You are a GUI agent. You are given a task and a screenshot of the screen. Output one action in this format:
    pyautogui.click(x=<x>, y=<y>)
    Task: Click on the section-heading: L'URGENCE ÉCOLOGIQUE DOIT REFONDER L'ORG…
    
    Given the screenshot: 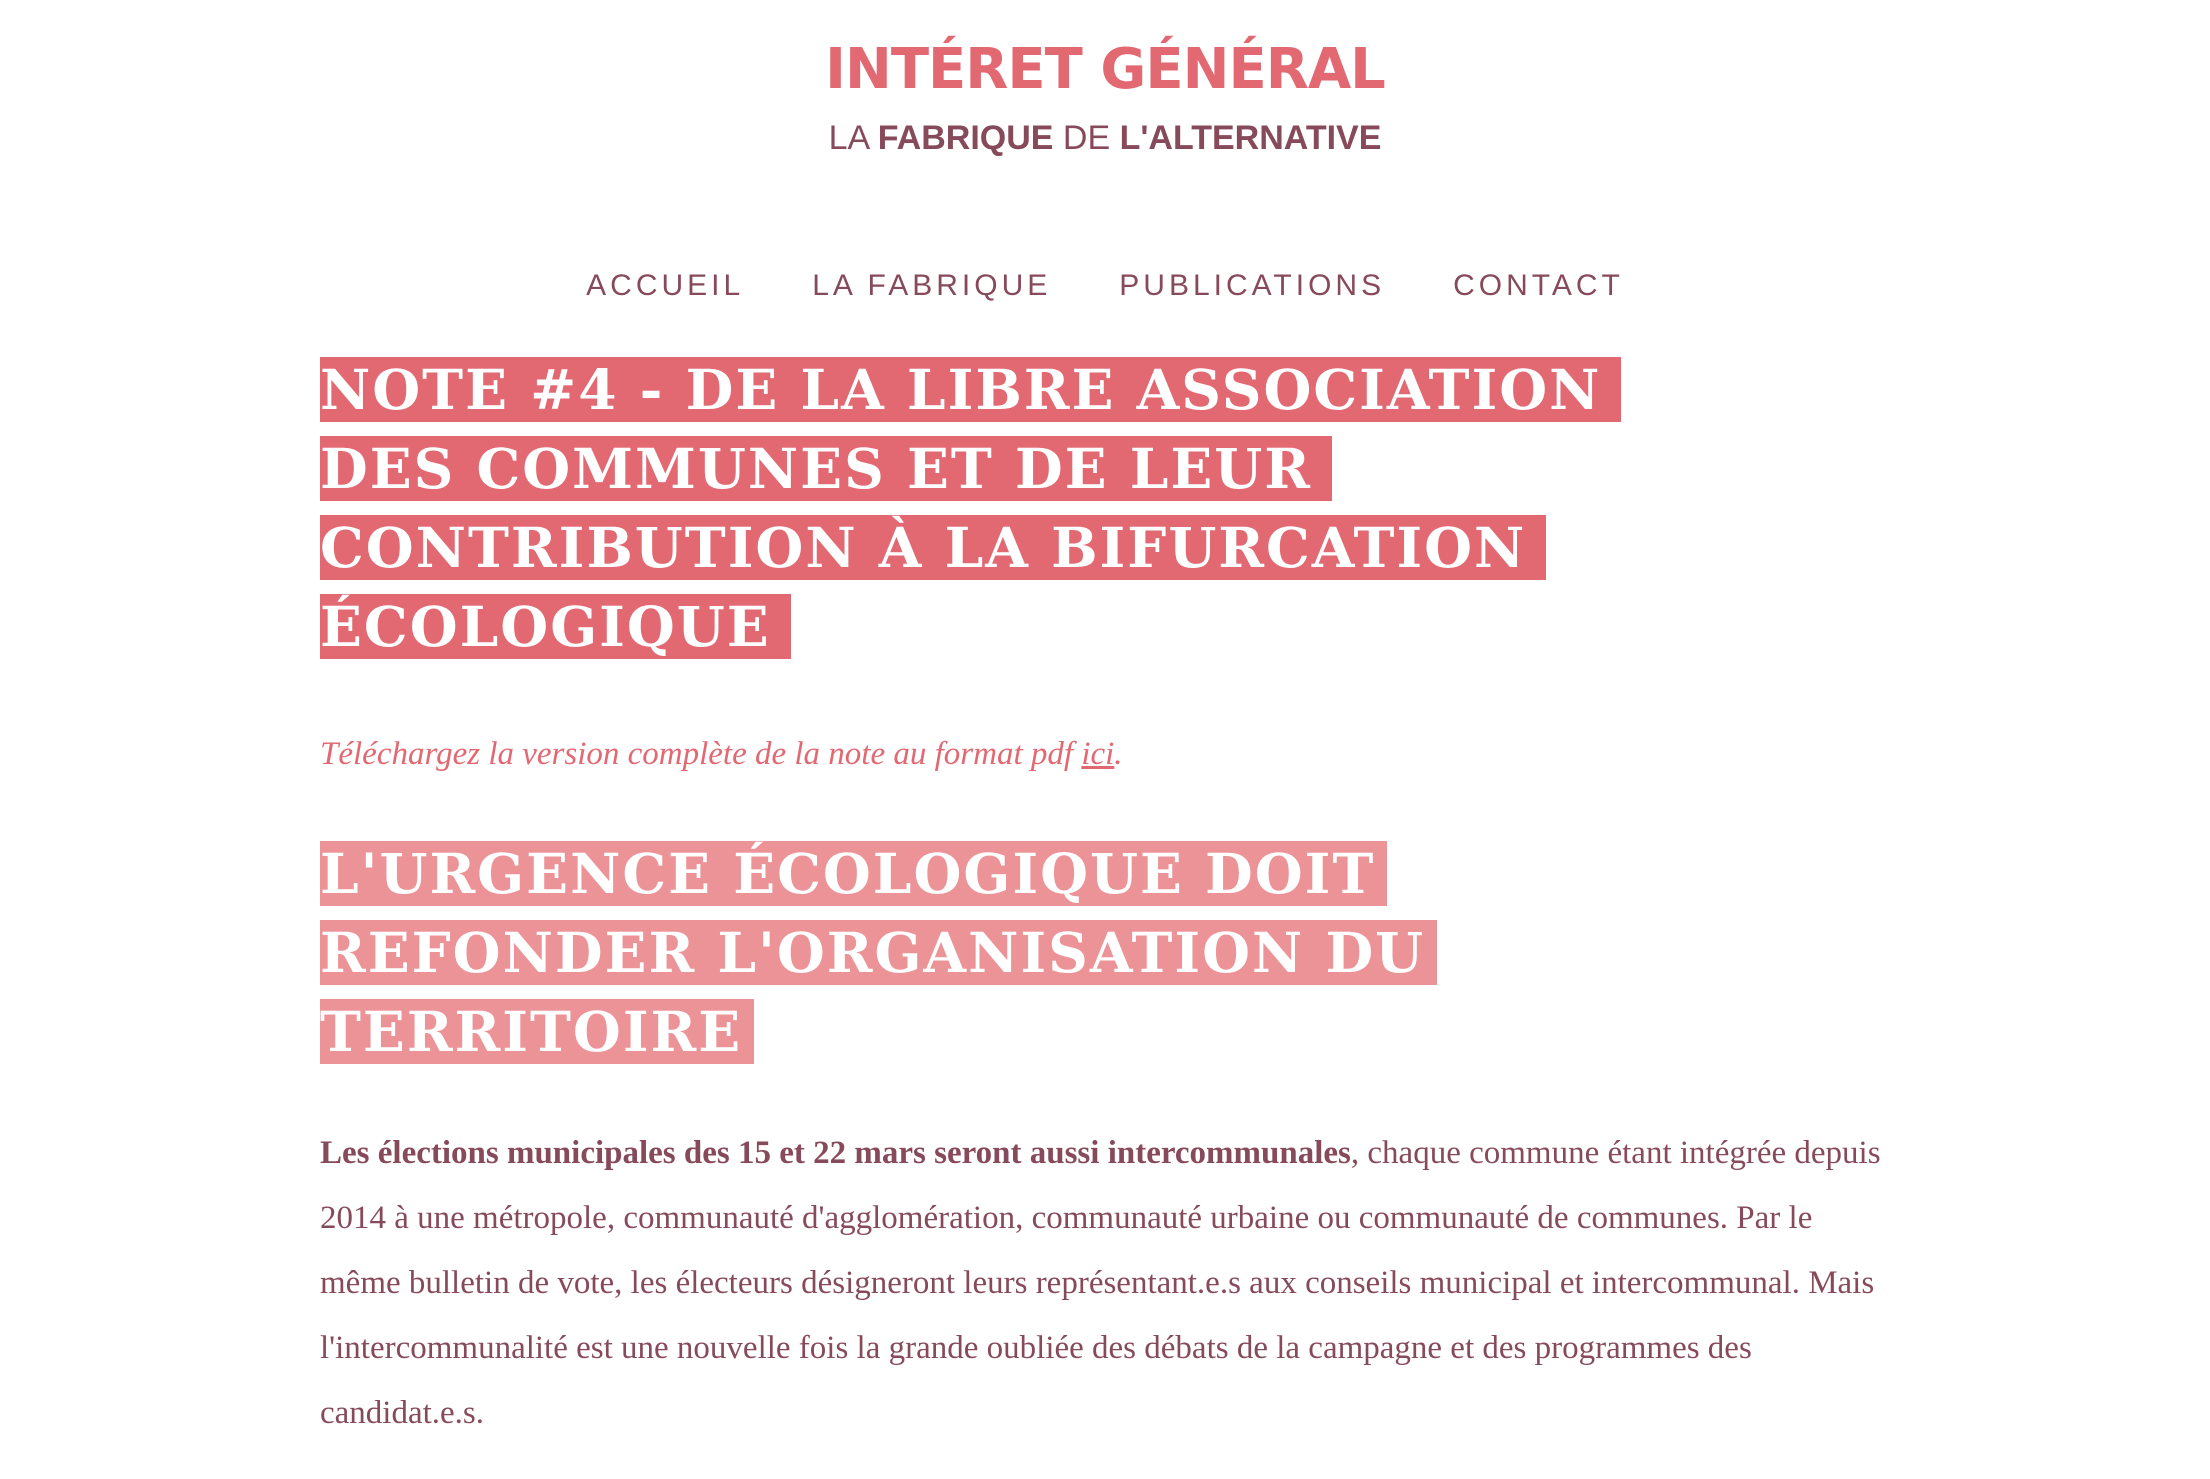 What is the action you would take?
    pyautogui.click(x=970, y=952)
    